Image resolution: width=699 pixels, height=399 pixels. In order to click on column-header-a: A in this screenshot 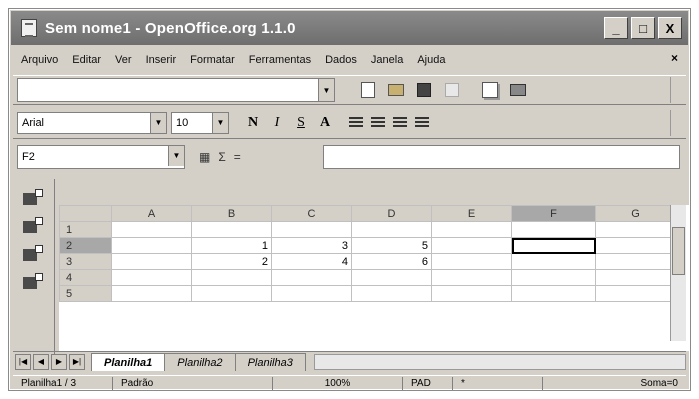, I will do `click(151, 213)`.